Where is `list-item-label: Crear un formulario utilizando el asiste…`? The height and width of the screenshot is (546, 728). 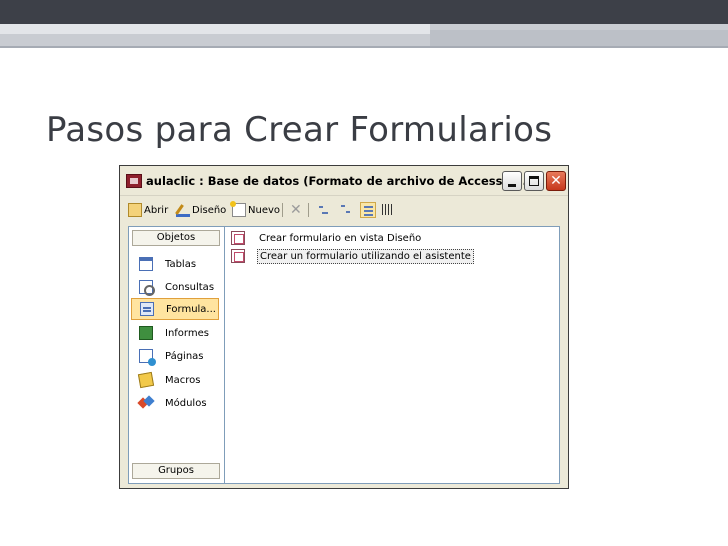 list-item-label: Crear un formulario utilizando el asiste… is located at coordinates (365, 256).